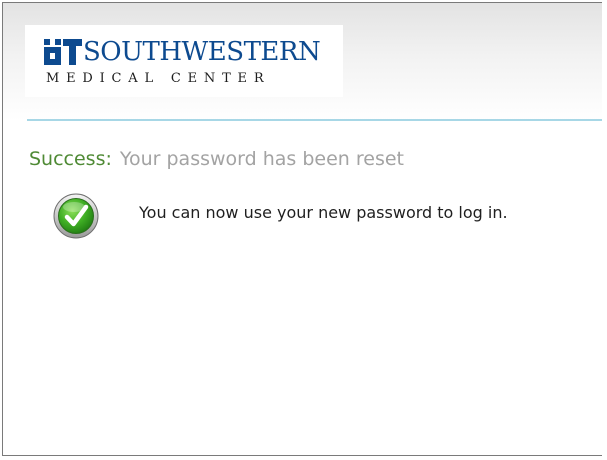 The image size is (607, 460). What do you see at coordinates (70, 159) in the screenshot?
I see `status-label: Success:` at bounding box center [70, 159].